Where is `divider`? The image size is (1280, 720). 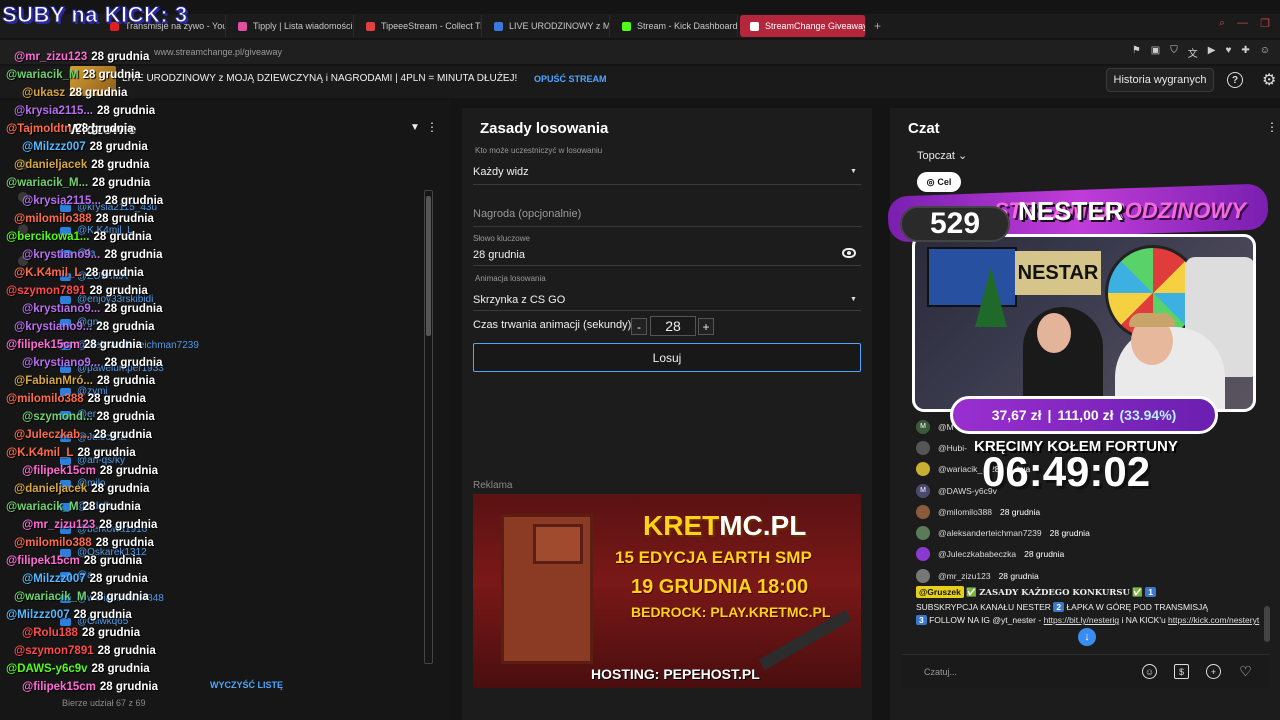
divider is located at coordinates (667, 184).